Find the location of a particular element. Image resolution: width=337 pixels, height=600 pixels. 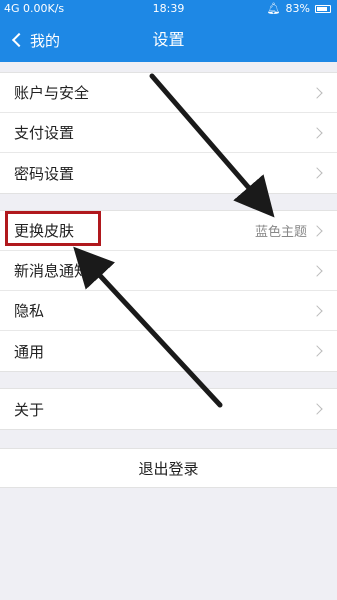

row-label: 新消息通知 is located at coordinates (52, 271).